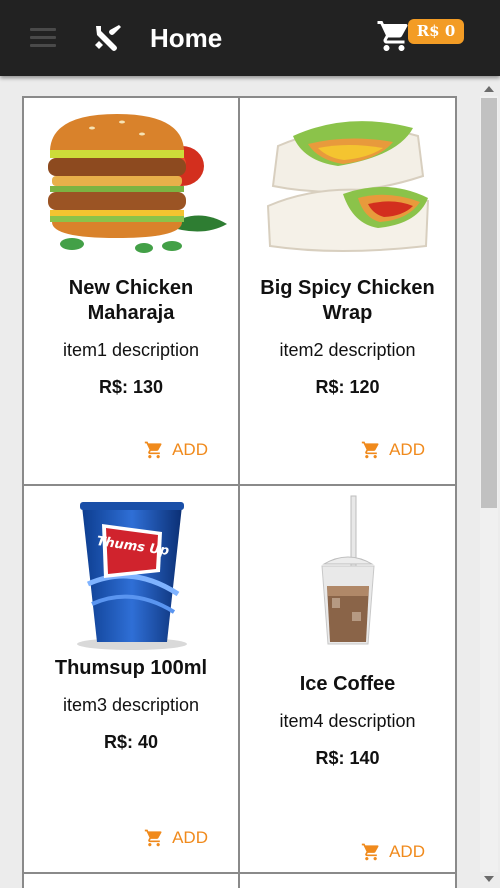 The width and height of the screenshot is (500, 888). I want to click on product-description: item4 description, so click(347, 721).